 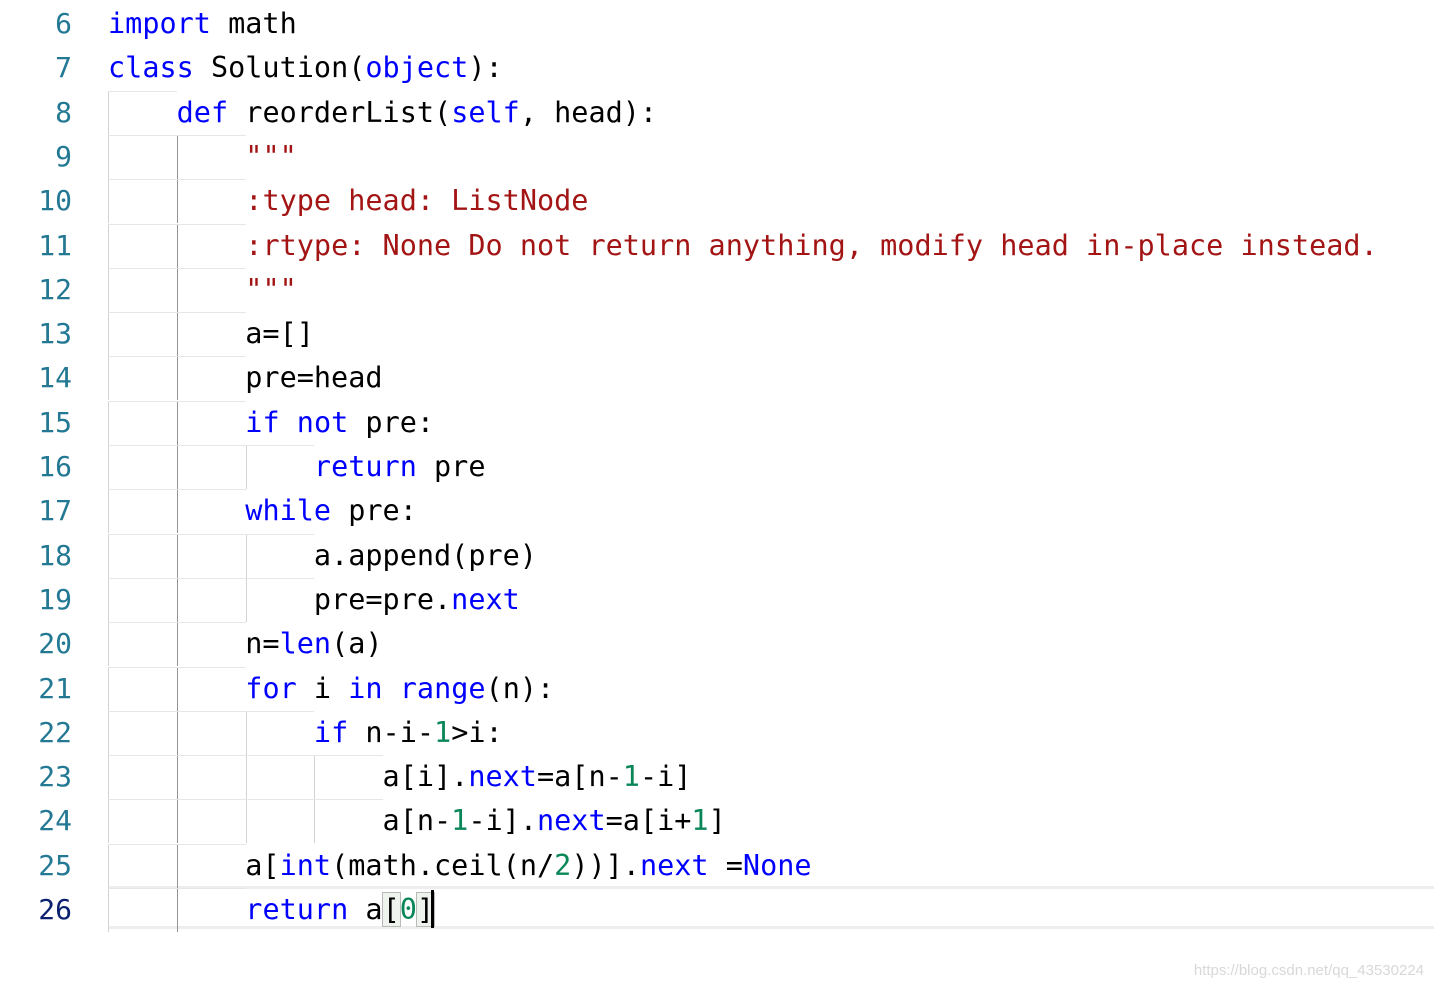 I want to click on code-token: pre, so click(x=451, y=466).